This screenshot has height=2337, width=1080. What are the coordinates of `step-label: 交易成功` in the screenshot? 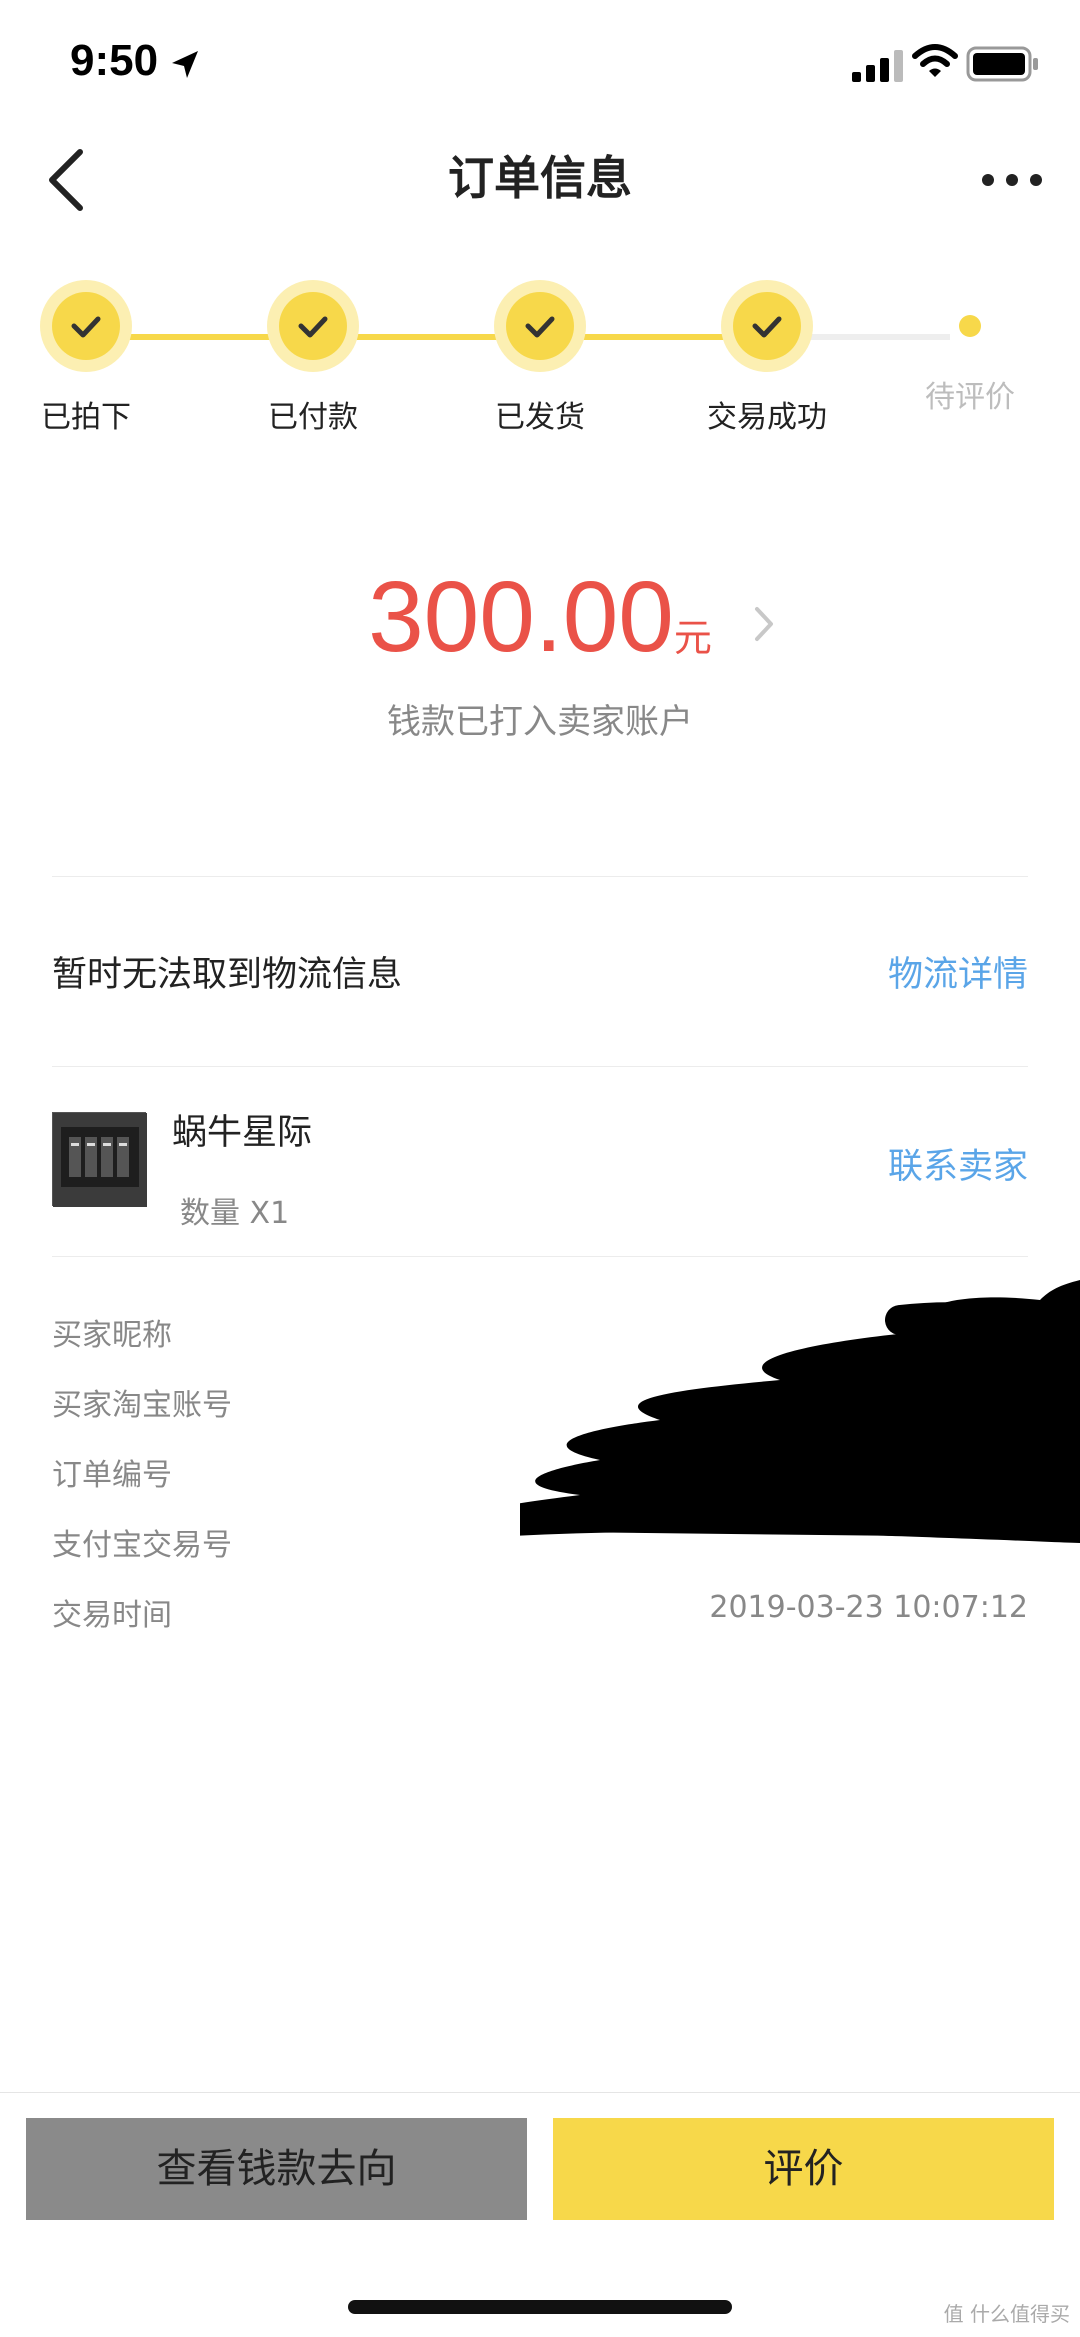 It's located at (767, 417).